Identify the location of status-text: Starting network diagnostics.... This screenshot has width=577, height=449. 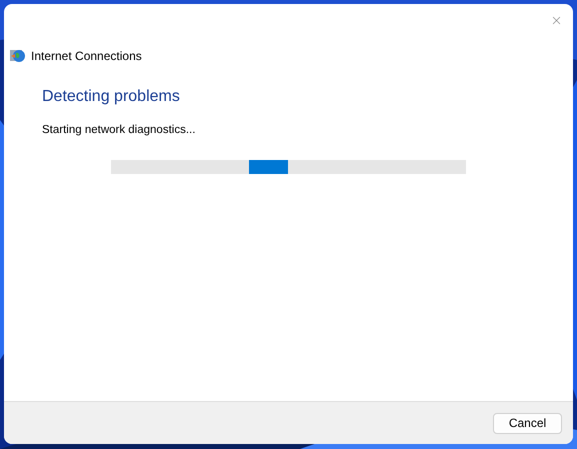
(119, 130).